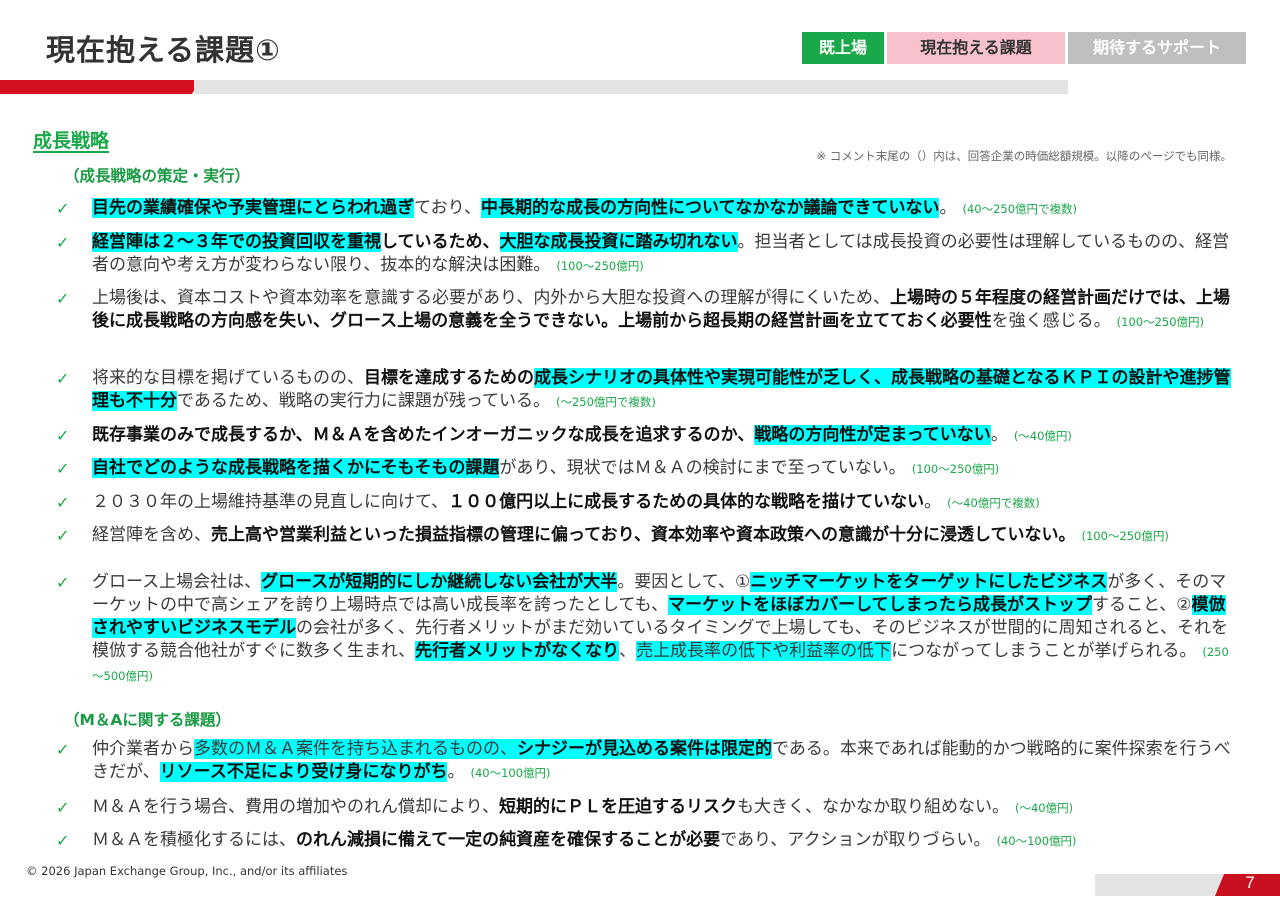 The height and width of the screenshot is (905, 1280). I want to click on item-text-segment: につながってしまうことが挙げられる。, so click(1044, 651).